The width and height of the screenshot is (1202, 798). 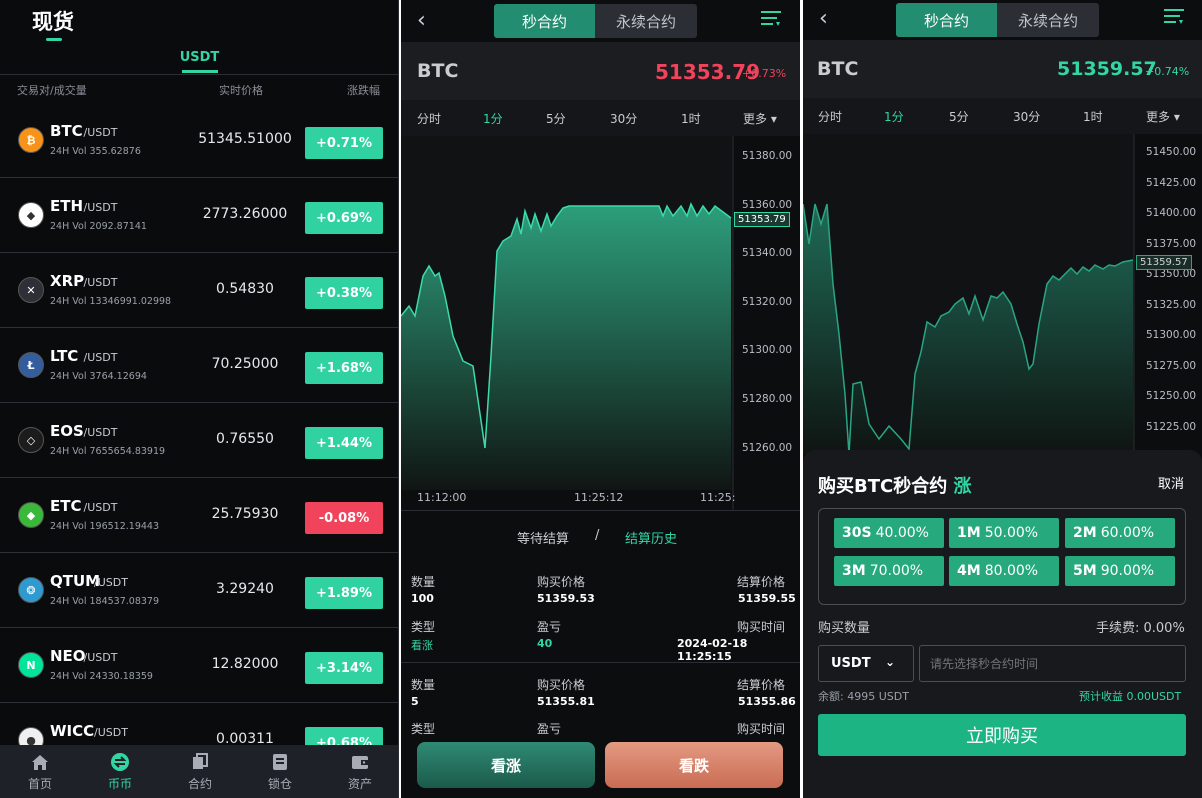 I want to click on change-badge: +0.69%, so click(x=344, y=218).